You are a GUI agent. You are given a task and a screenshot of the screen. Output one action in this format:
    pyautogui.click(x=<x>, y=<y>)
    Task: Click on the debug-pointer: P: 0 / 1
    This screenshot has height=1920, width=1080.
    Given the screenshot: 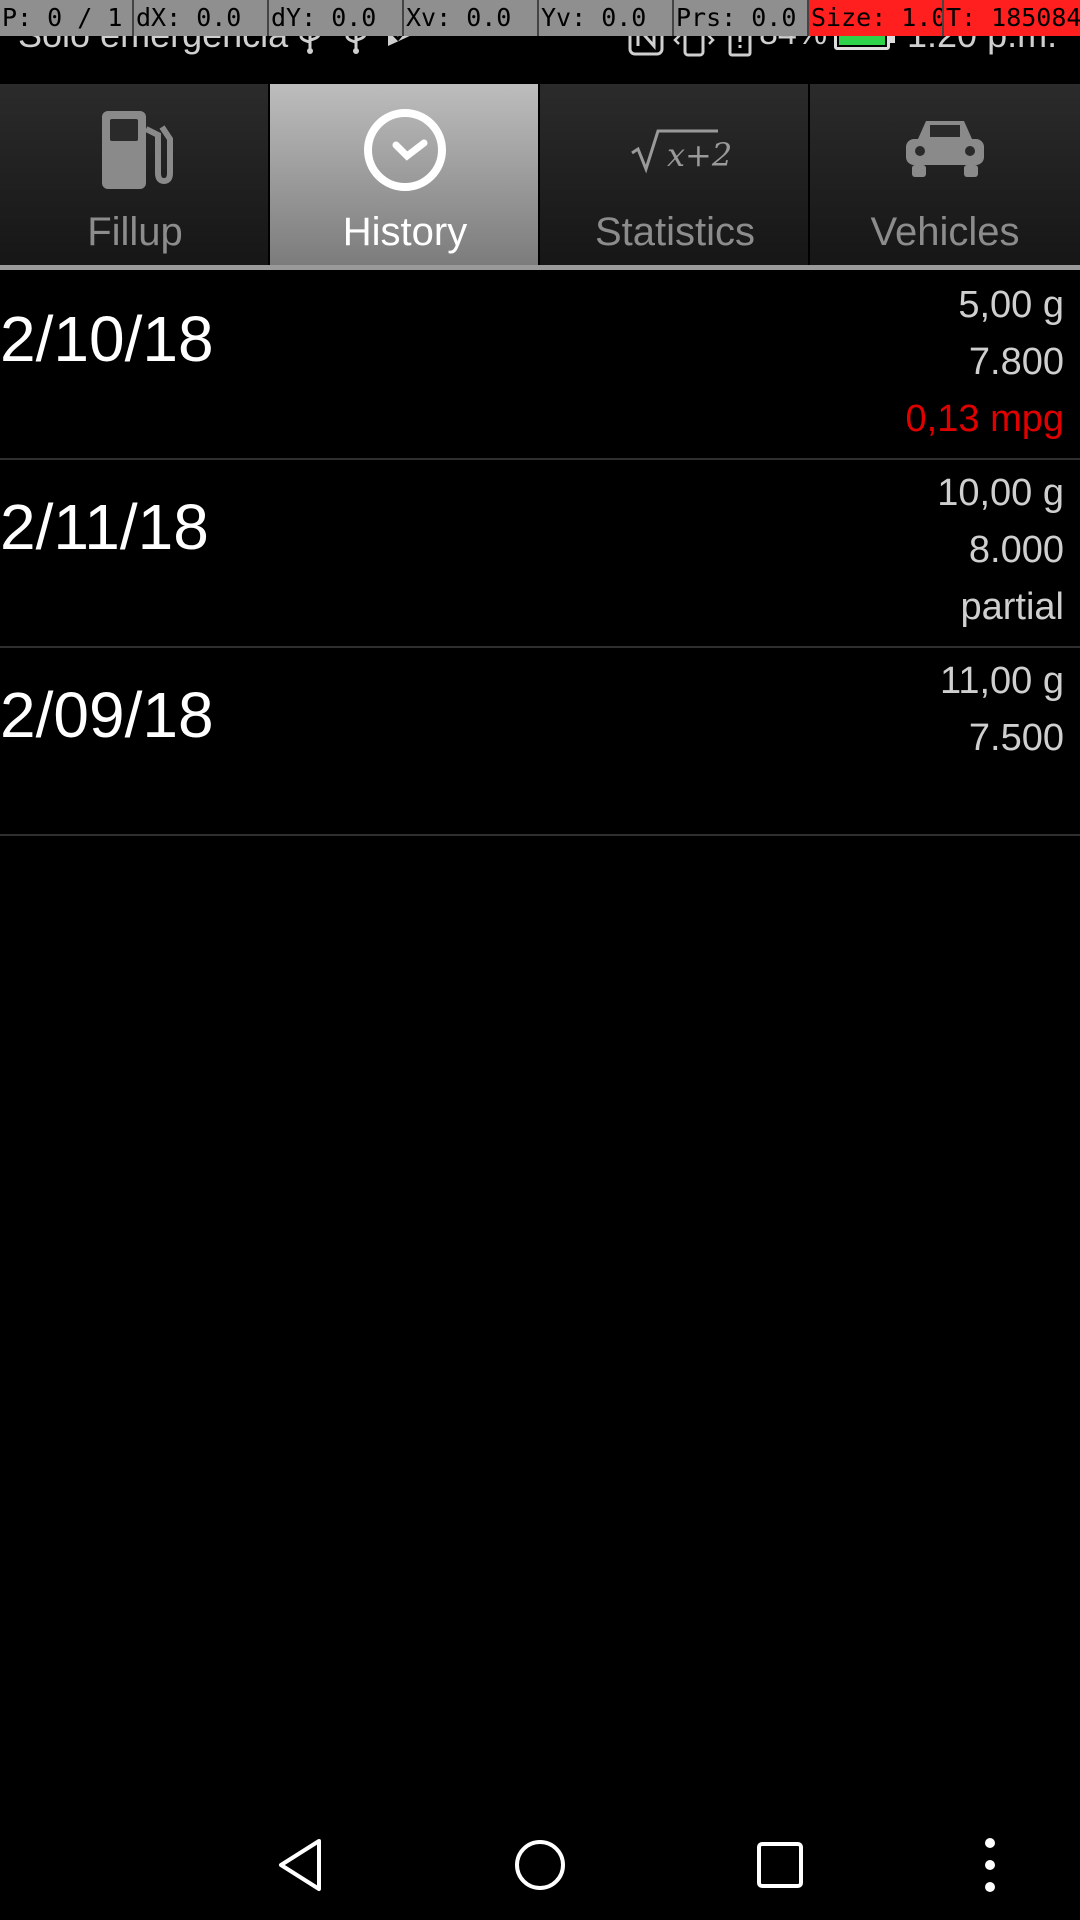 What is the action you would take?
    pyautogui.click(x=67, y=18)
    